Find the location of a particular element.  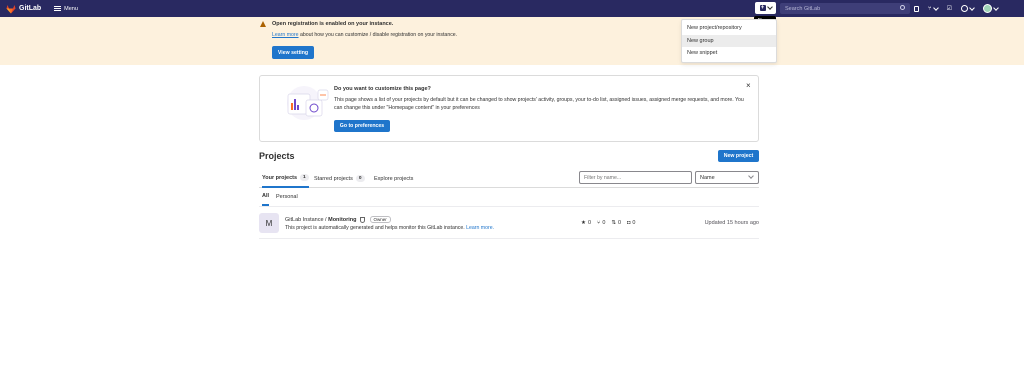

fork-icon: ⑂ is located at coordinates (599, 223).